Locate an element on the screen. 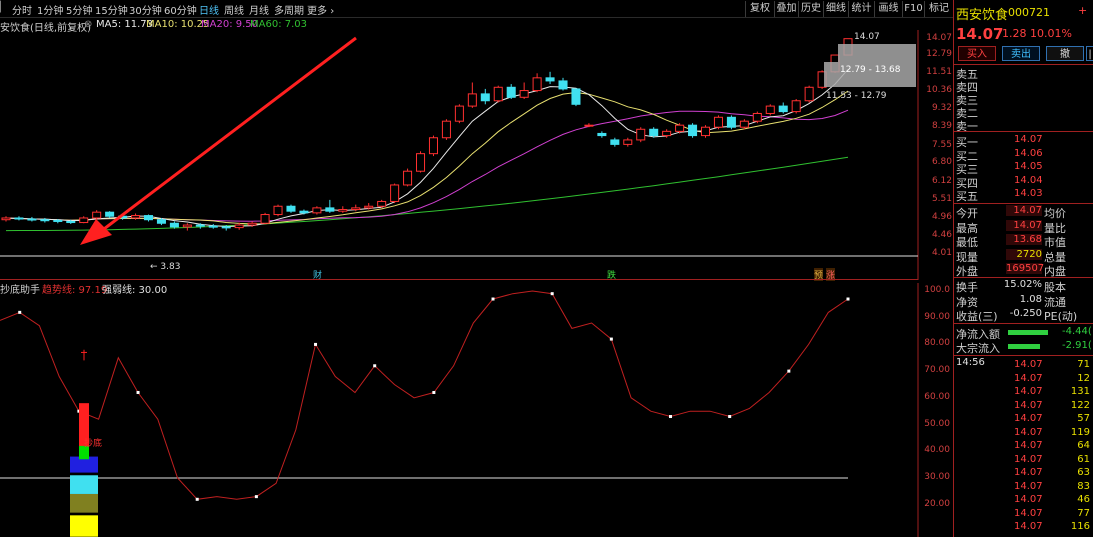  period-tab-60min: 60分钟 is located at coordinates (180, 9).